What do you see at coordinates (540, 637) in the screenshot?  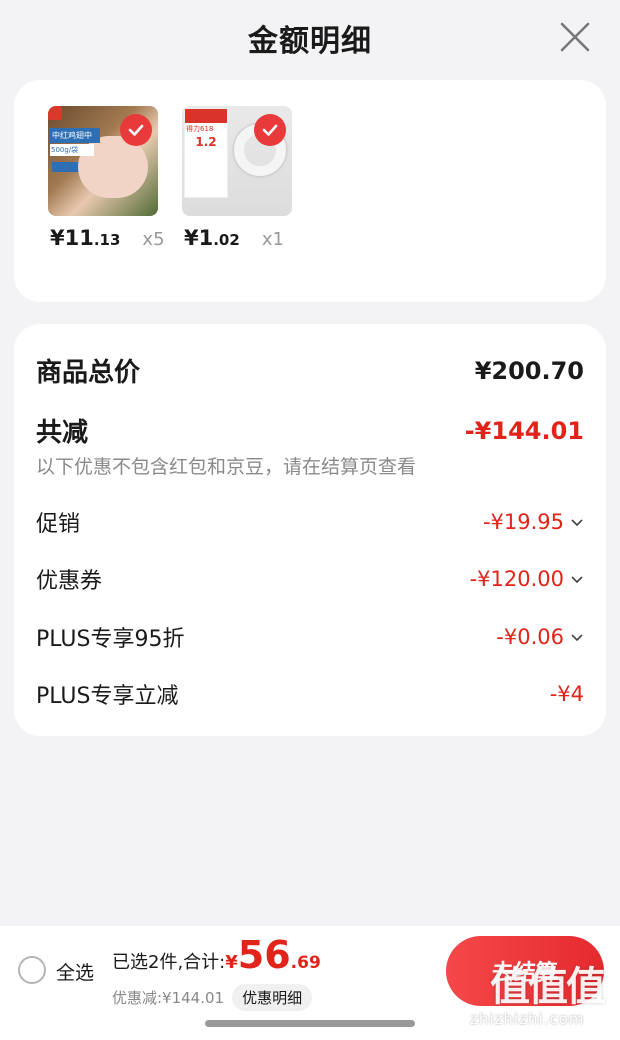 I see `discount-value: -¥0.06` at bounding box center [540, 637].